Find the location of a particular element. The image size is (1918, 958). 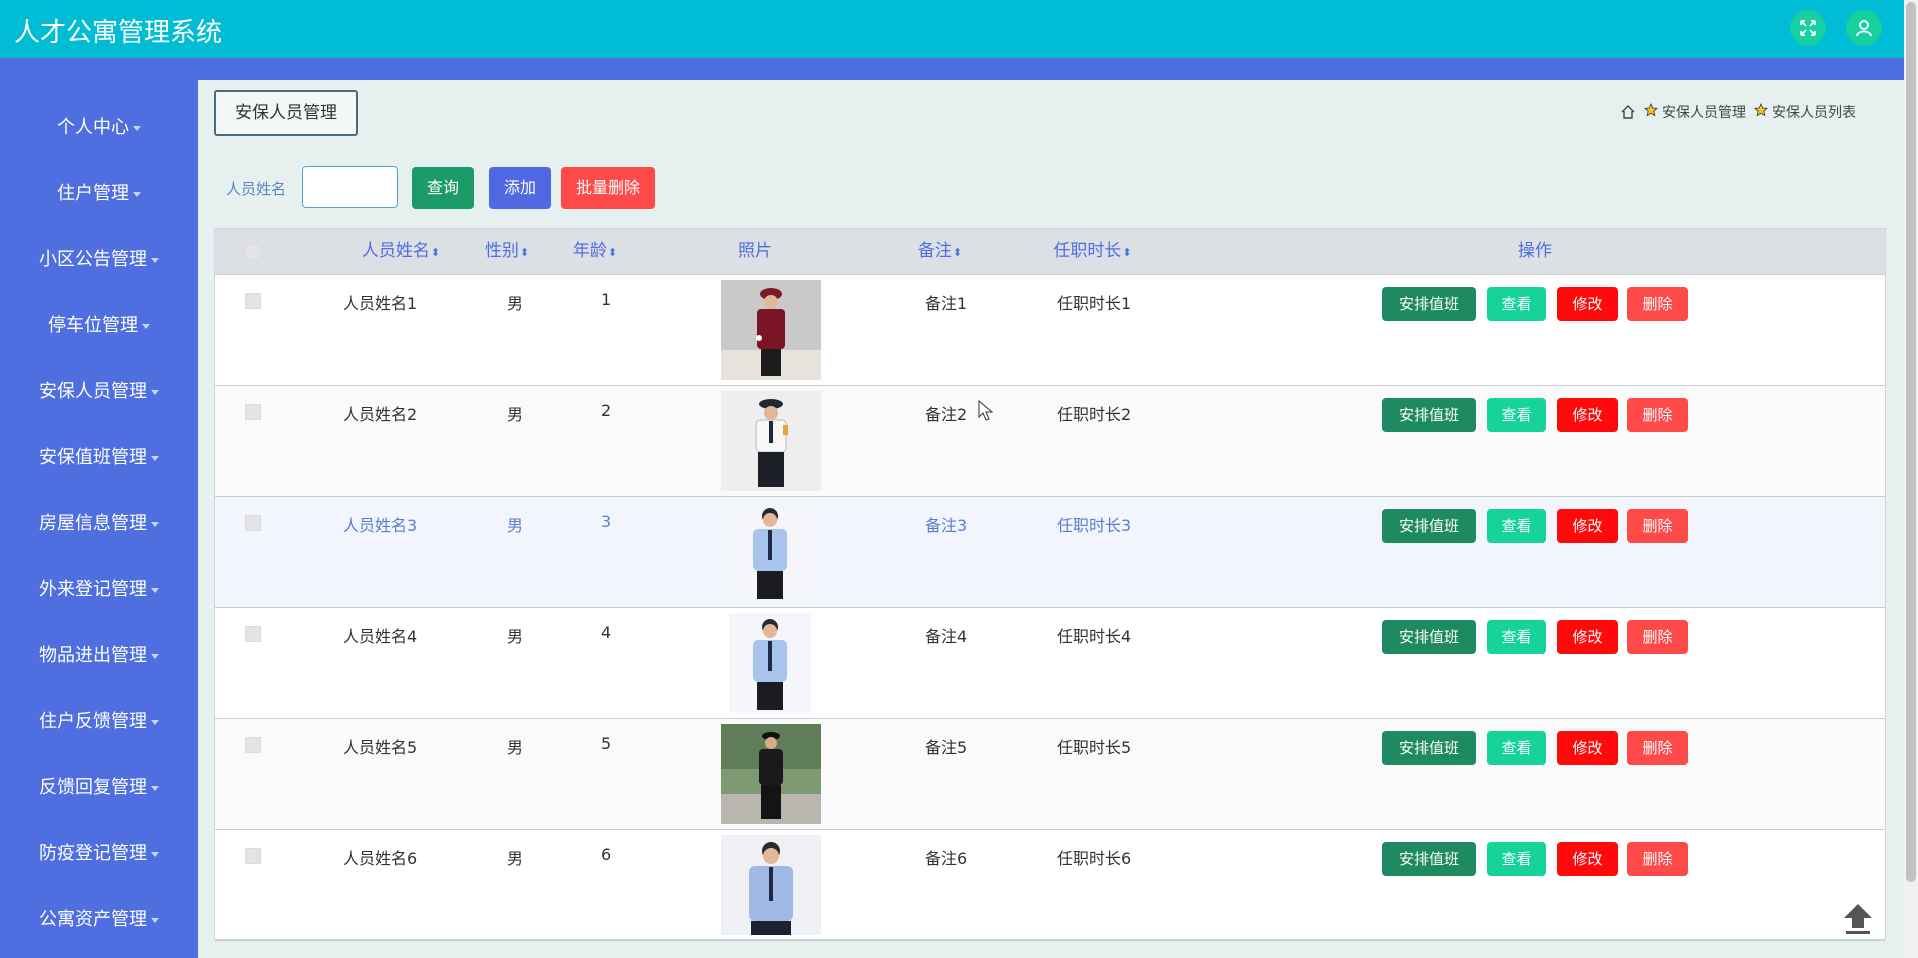

cell-name: 人员姓名3 is located at coordinates (380, 525).